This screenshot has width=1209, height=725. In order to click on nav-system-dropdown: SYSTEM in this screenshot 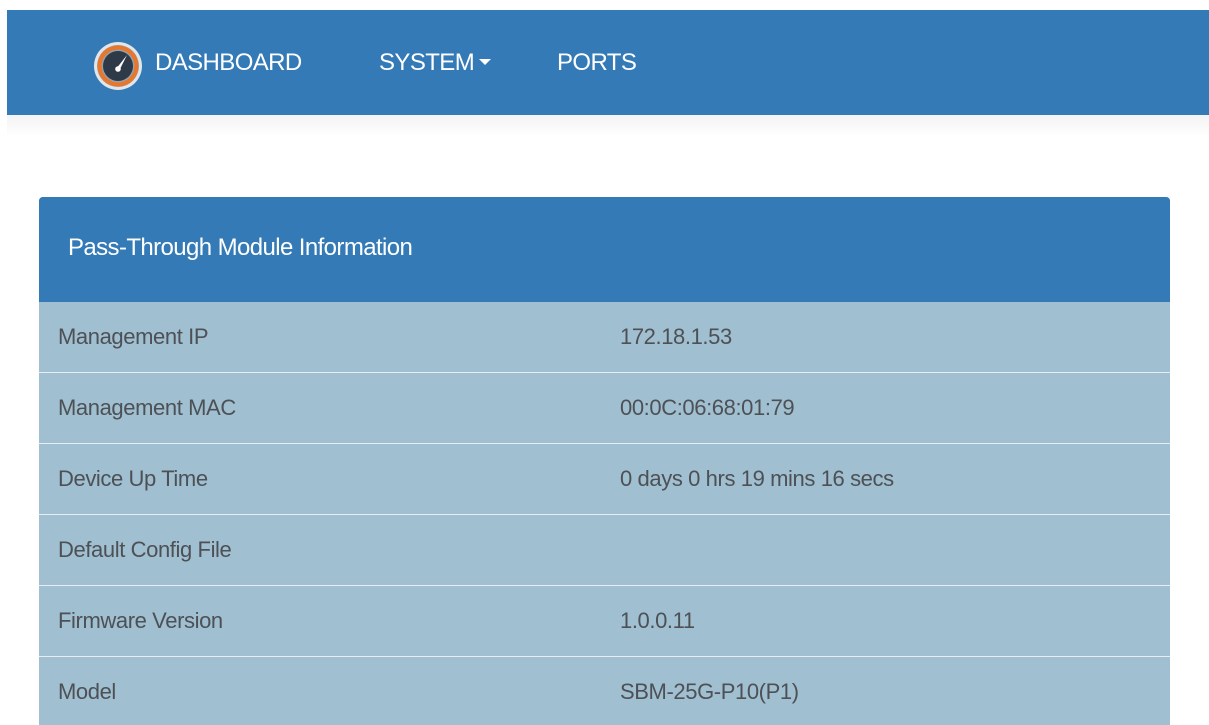, I will do `click(435, 63)`.